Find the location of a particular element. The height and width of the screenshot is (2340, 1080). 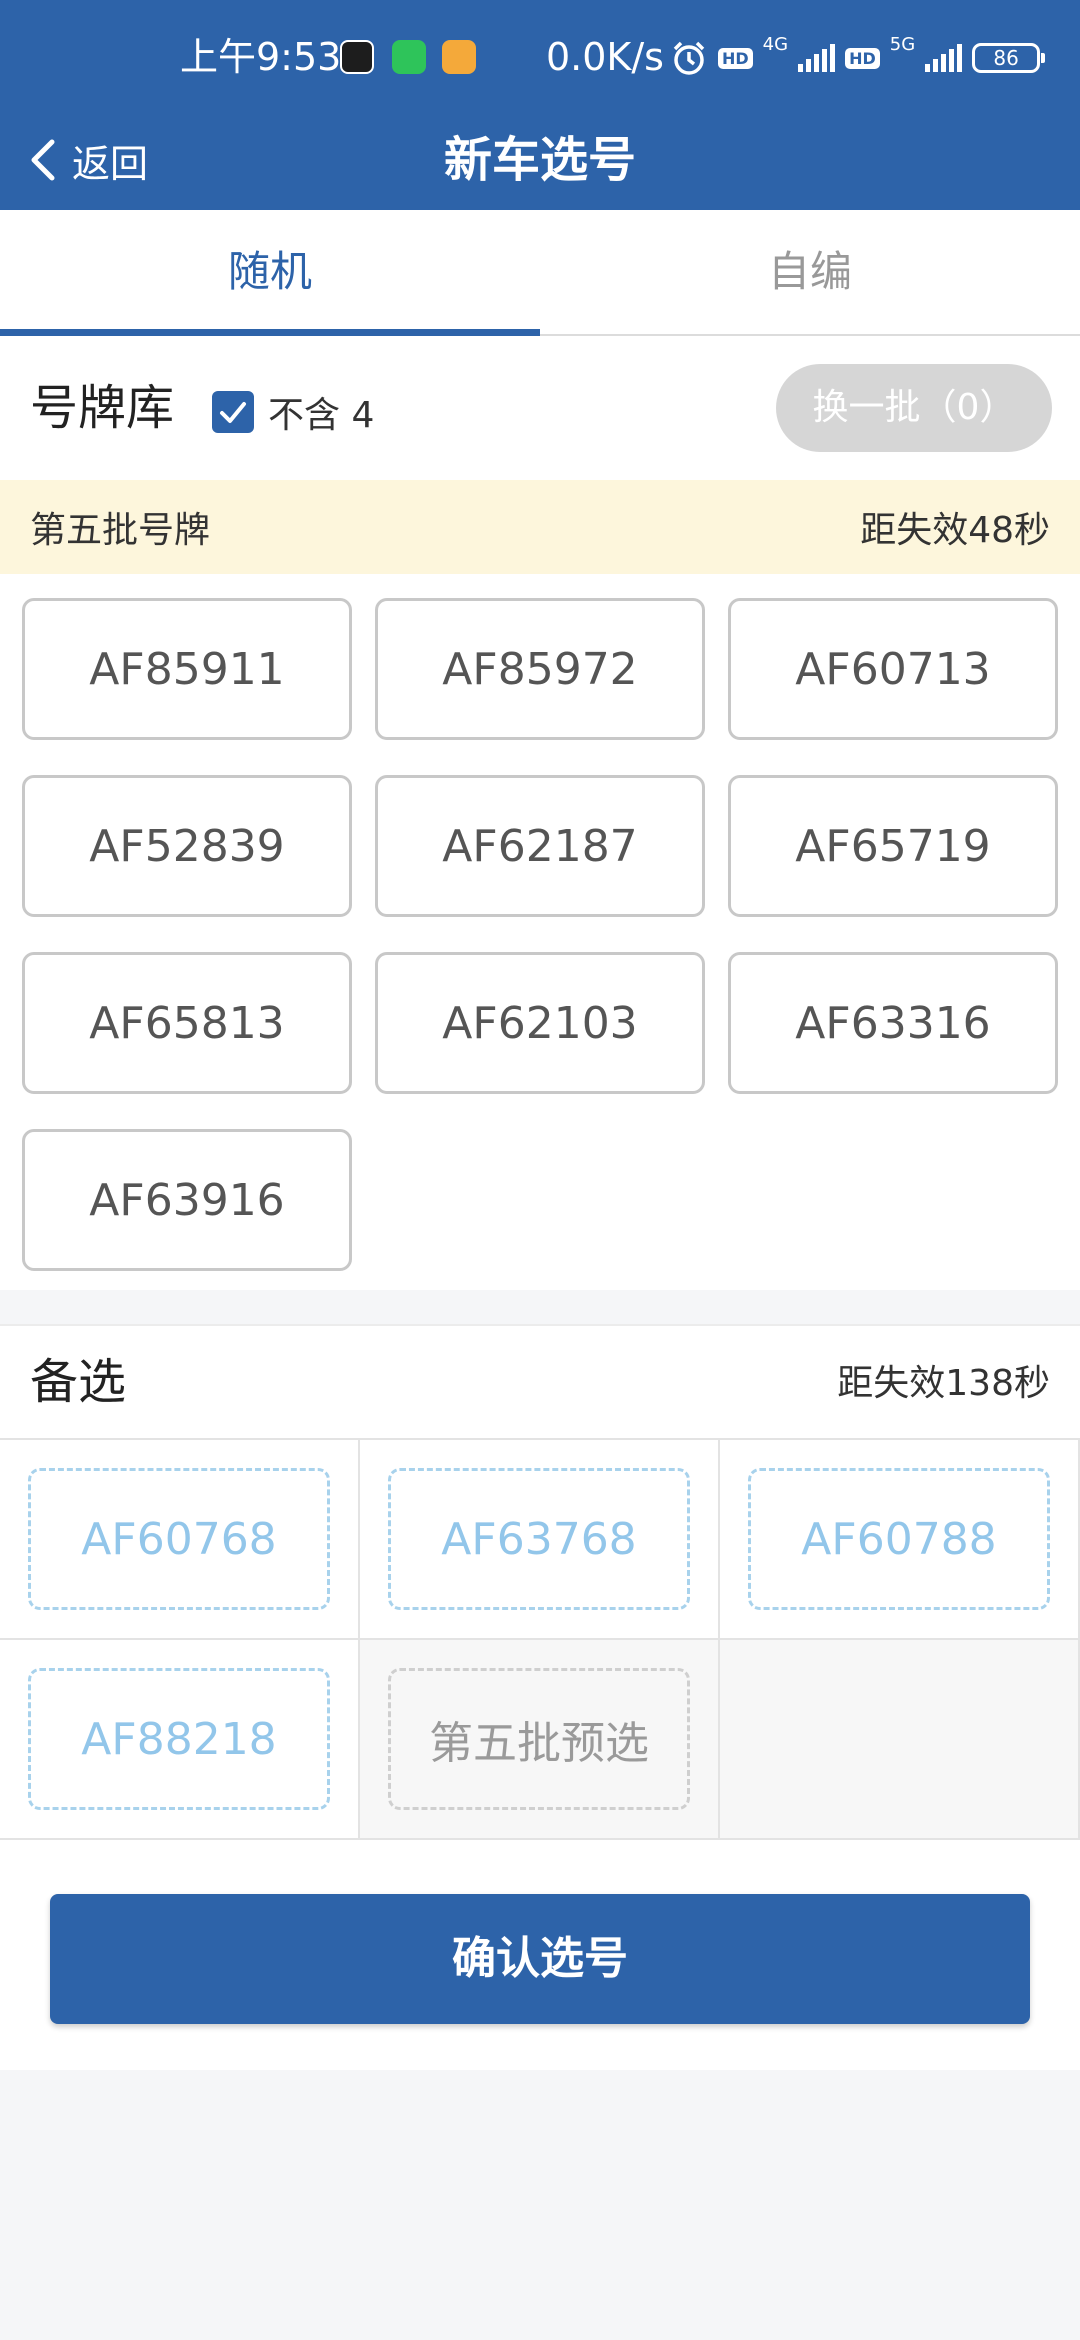

app-bar: 返回 新车选号 is located at coordinates (540, 160).